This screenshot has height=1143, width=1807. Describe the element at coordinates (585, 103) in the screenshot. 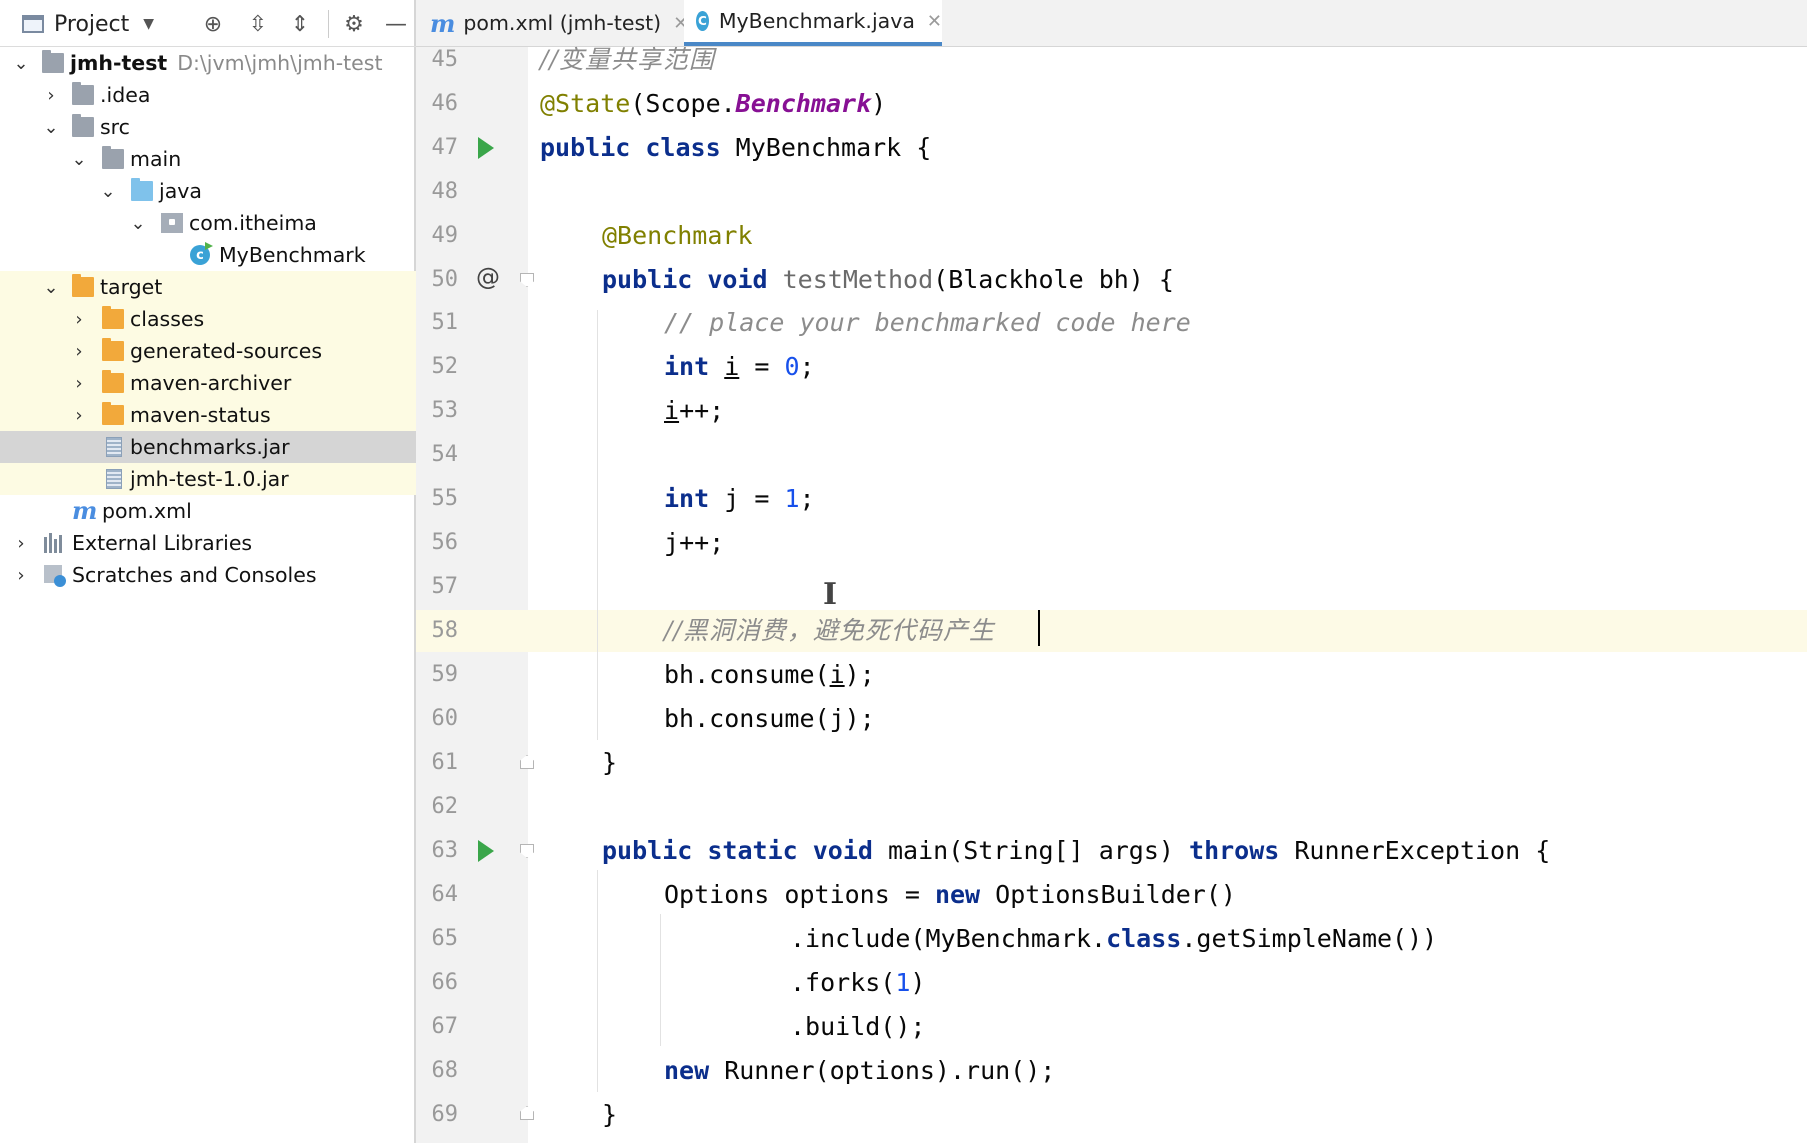

I see `annotation: @State` at that location.